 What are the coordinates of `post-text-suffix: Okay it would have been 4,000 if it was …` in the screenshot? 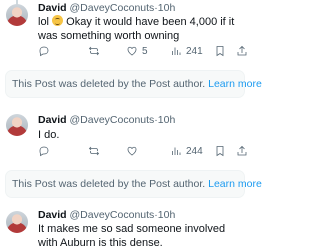 It's located at (136, 29).